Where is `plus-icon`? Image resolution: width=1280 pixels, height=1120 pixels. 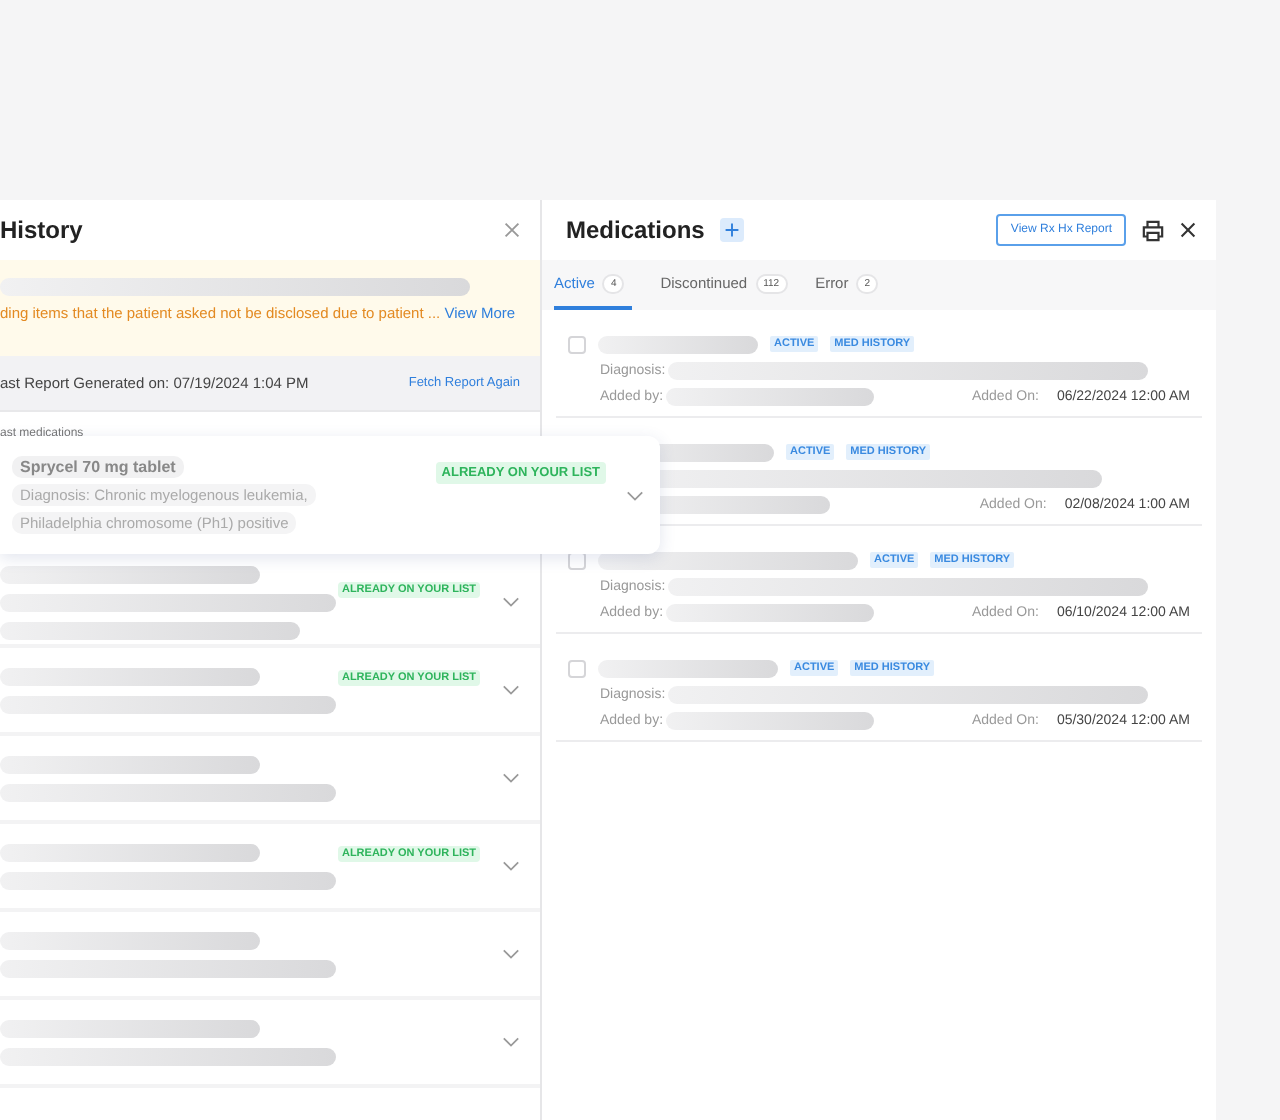 plus-icon is located at coordinates (732, 230).